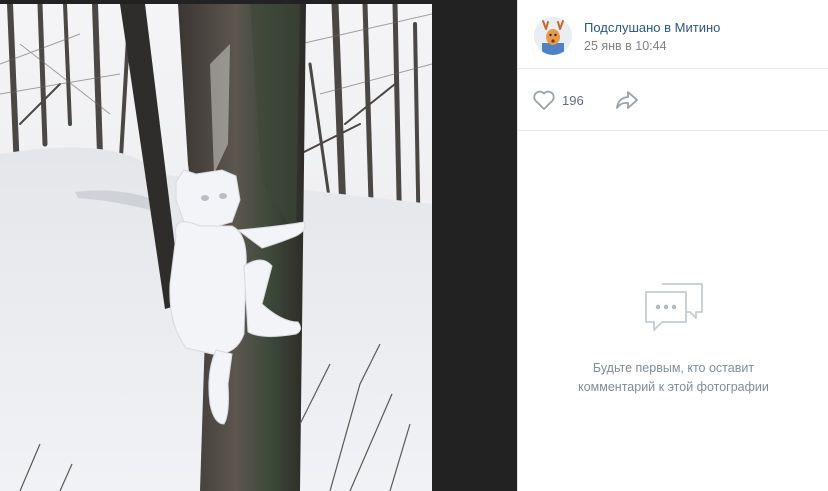  I want to click on like-button: 196, so click(558, 100).